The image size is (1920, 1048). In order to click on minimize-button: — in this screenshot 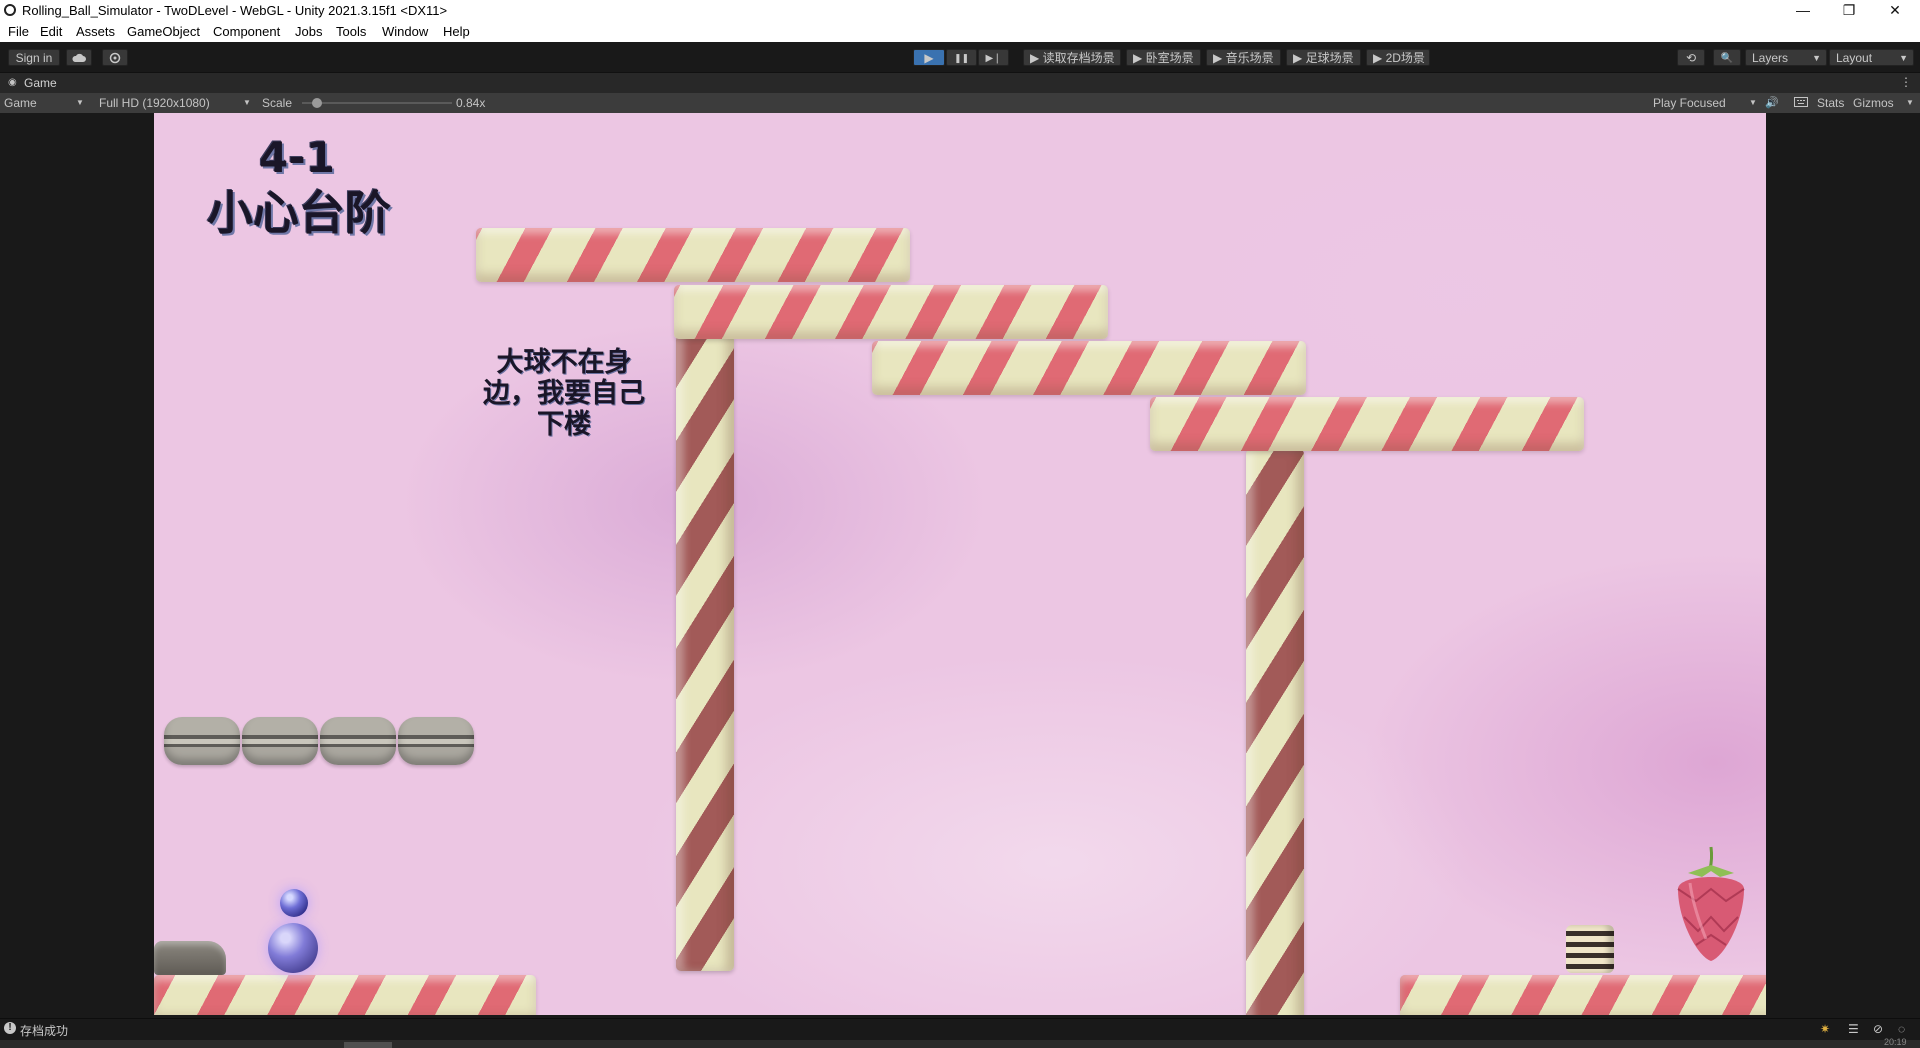, I will do `click(1803, 11)`.